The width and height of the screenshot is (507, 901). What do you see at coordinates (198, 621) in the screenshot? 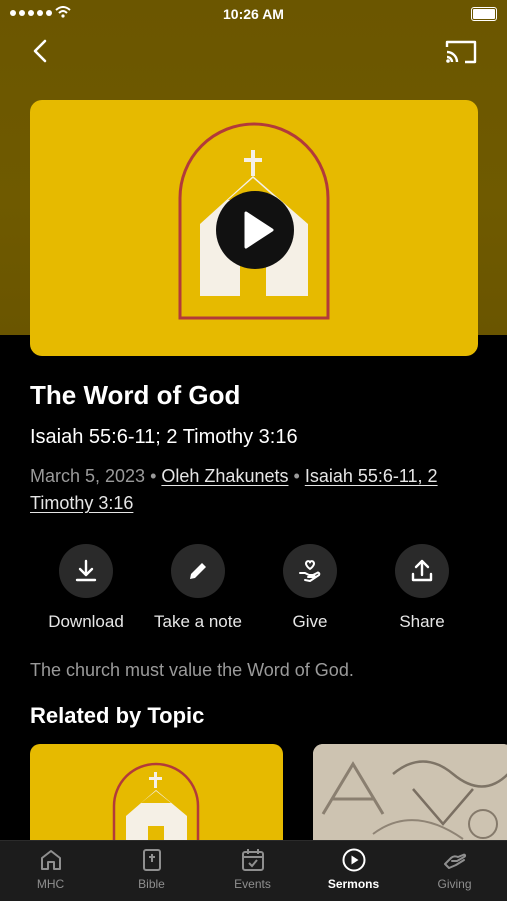
I see `take-note-label: Take a note` at bounding box center [198, 621].